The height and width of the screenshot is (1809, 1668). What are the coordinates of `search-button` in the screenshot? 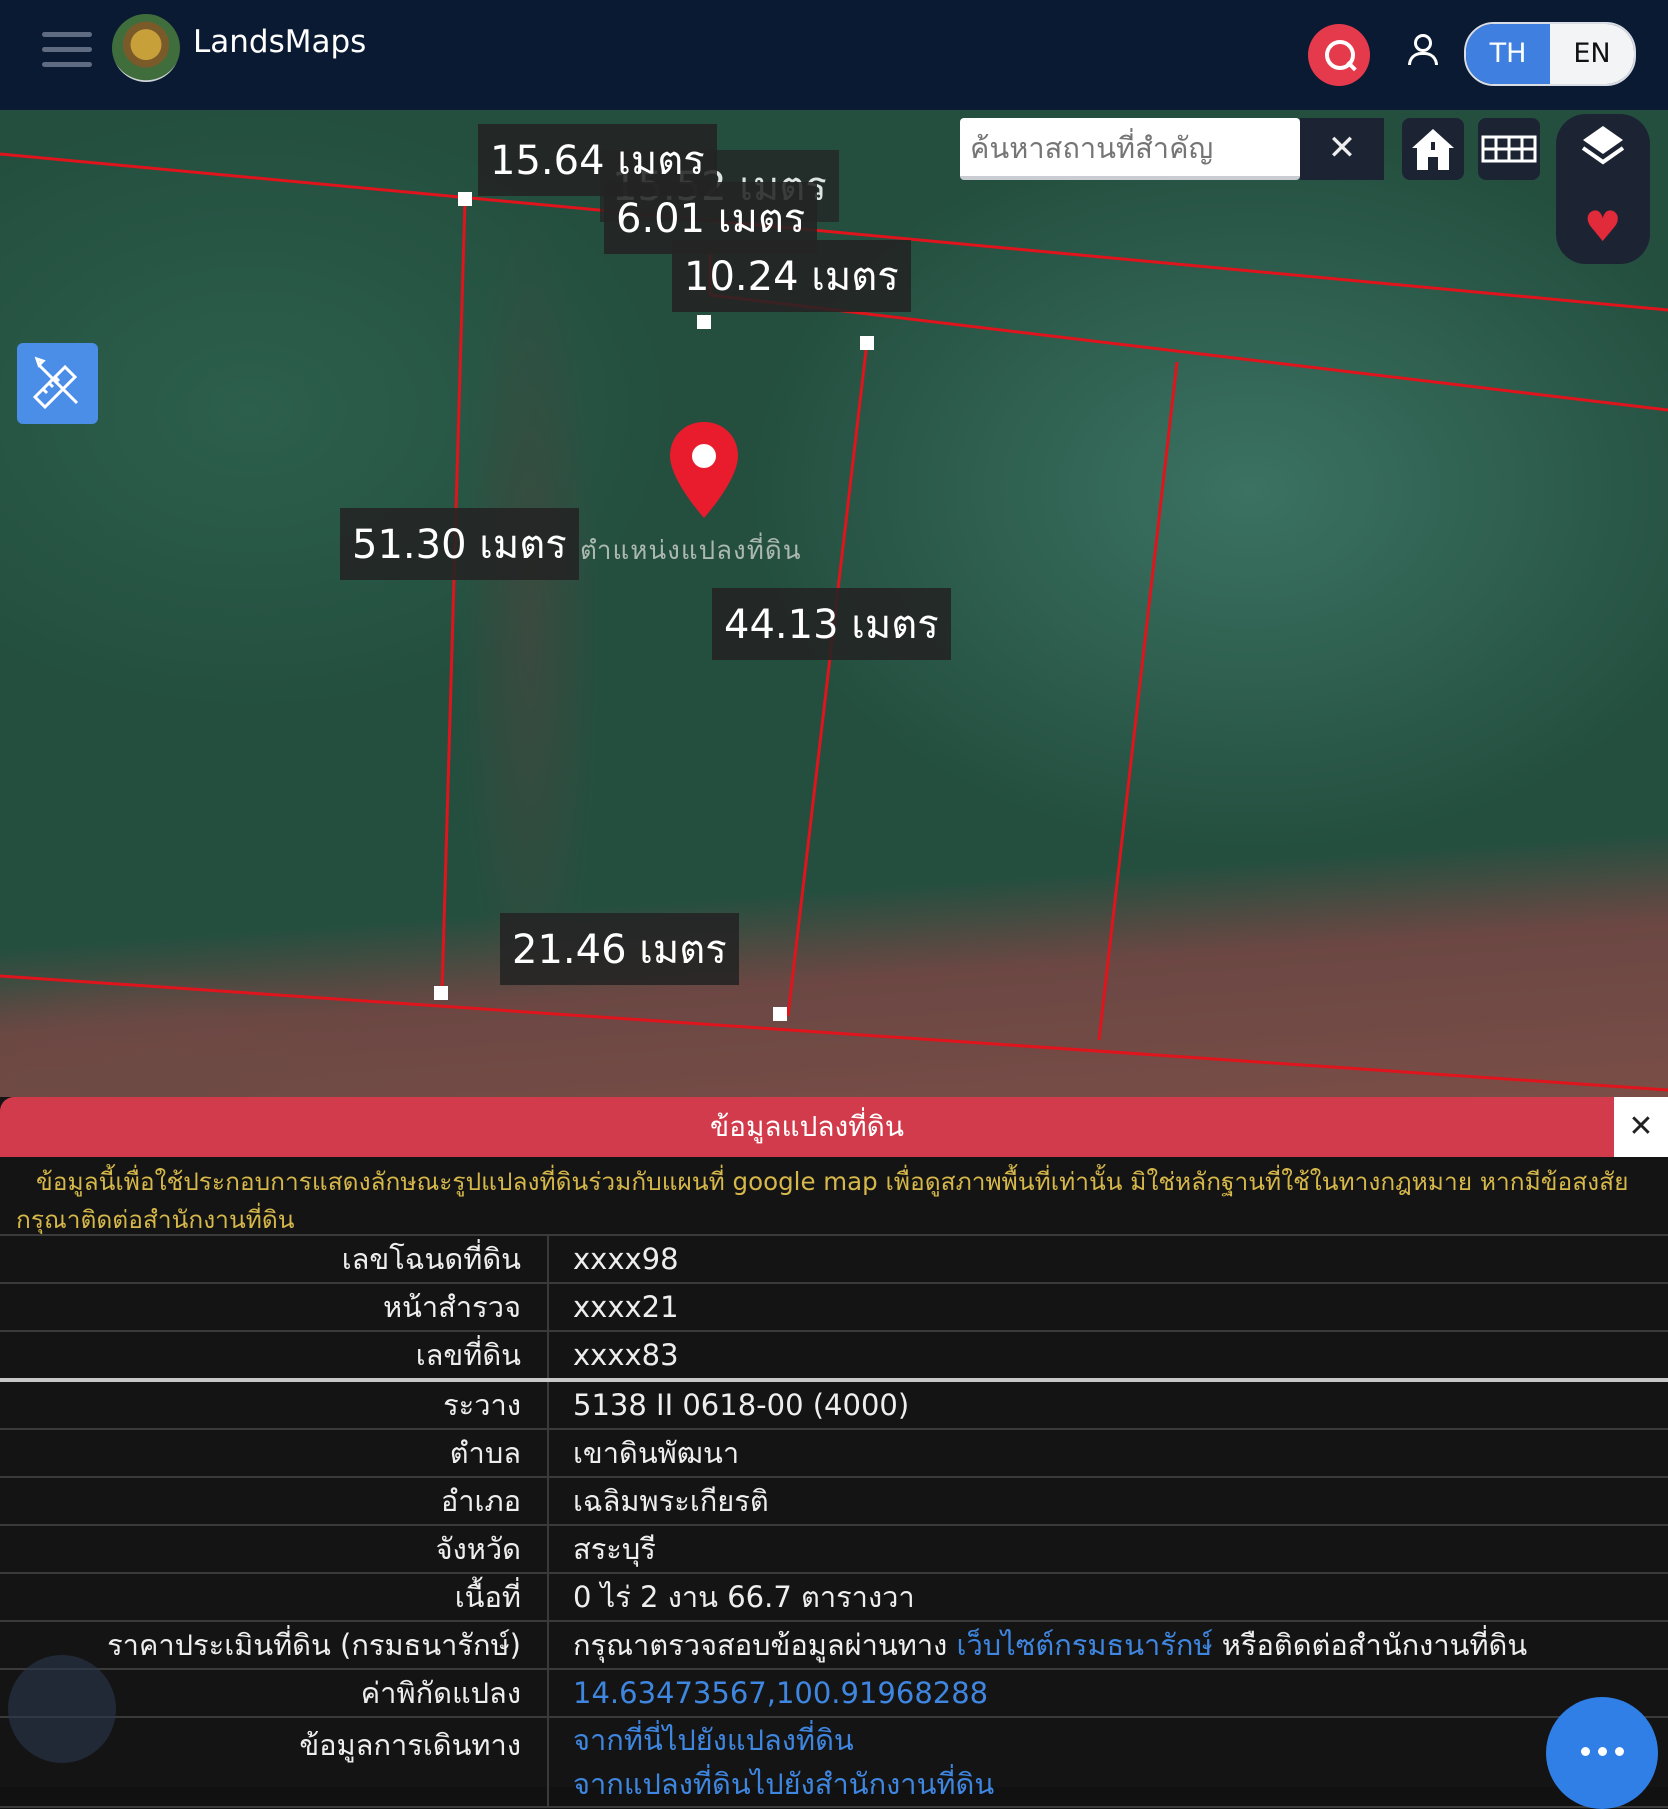 It's located at (1339, 55).